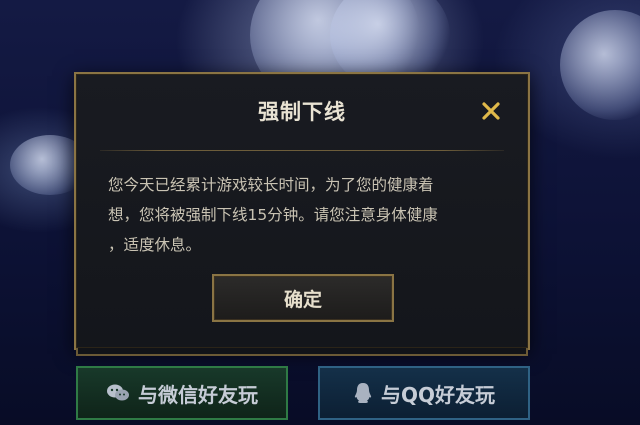  What do you see at coordinates (302, 352) in the screenshot?
I see `dialog-bottom-frame` at bounding box center [302, 352].